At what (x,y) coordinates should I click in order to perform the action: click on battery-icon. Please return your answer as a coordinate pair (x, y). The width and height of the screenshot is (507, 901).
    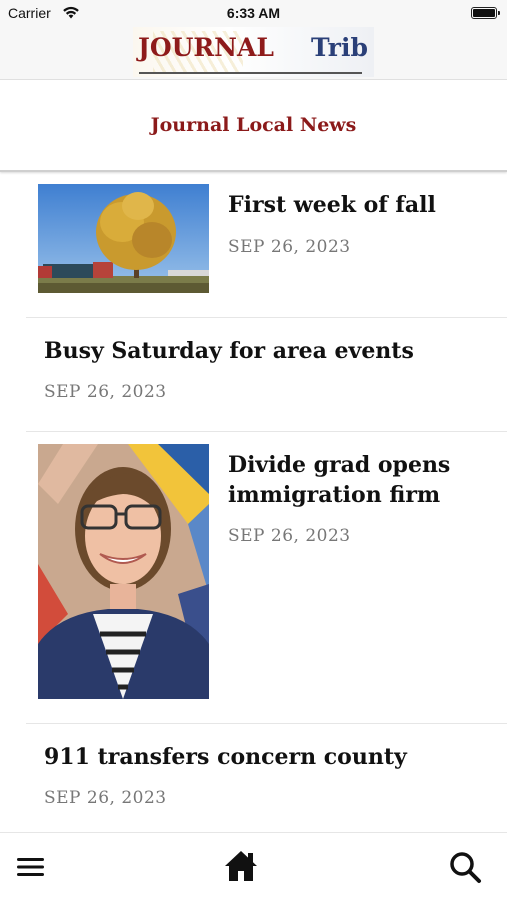
    Looking at the image, I should click on (485, 13).